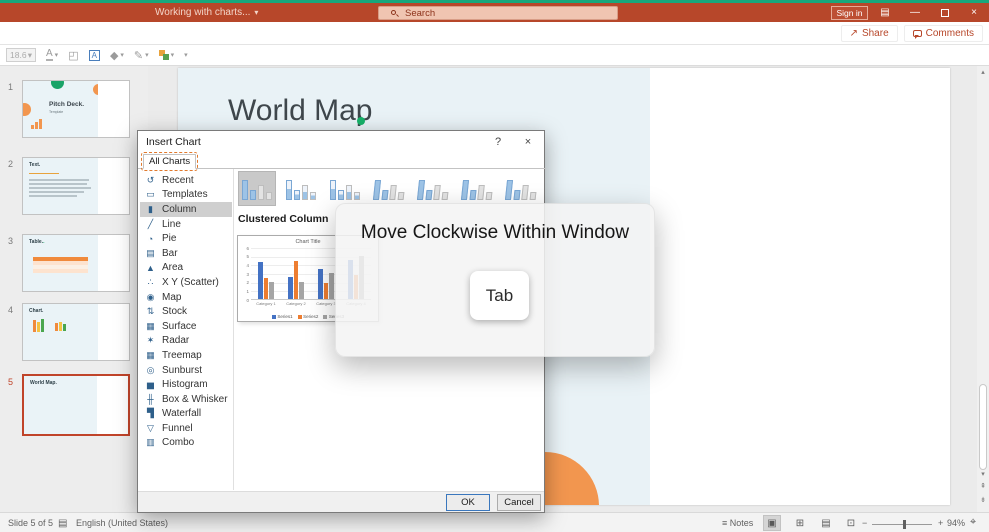 The image size is (989, 532). What do you see at coordinates (186, 297) in the screenshot?
I see `chart-type-item: ◉ Map` at bounding box center [186, 297].